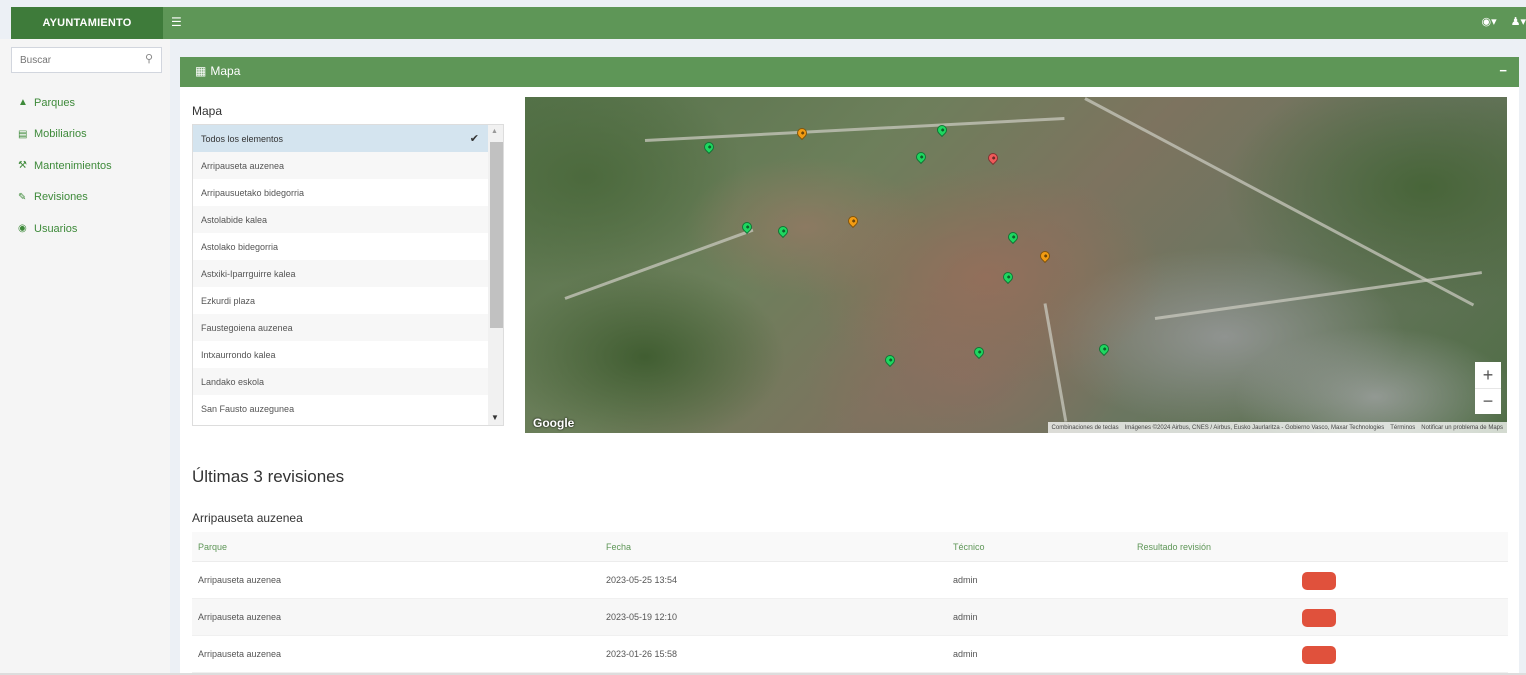 Image resolution: width=1526 pixels, height=675 pixels. I want to click on box-header: ▦ Mapa −, so click(849, 72).